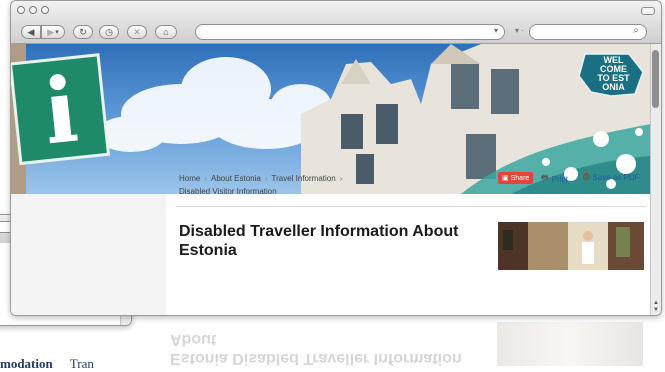 The width and height of the screenshot is (665, 372). What do you see at coordinates (189, 178) in the screenshot?
I see `breadcrumb-home: Home` at bounding box center [189, 178].